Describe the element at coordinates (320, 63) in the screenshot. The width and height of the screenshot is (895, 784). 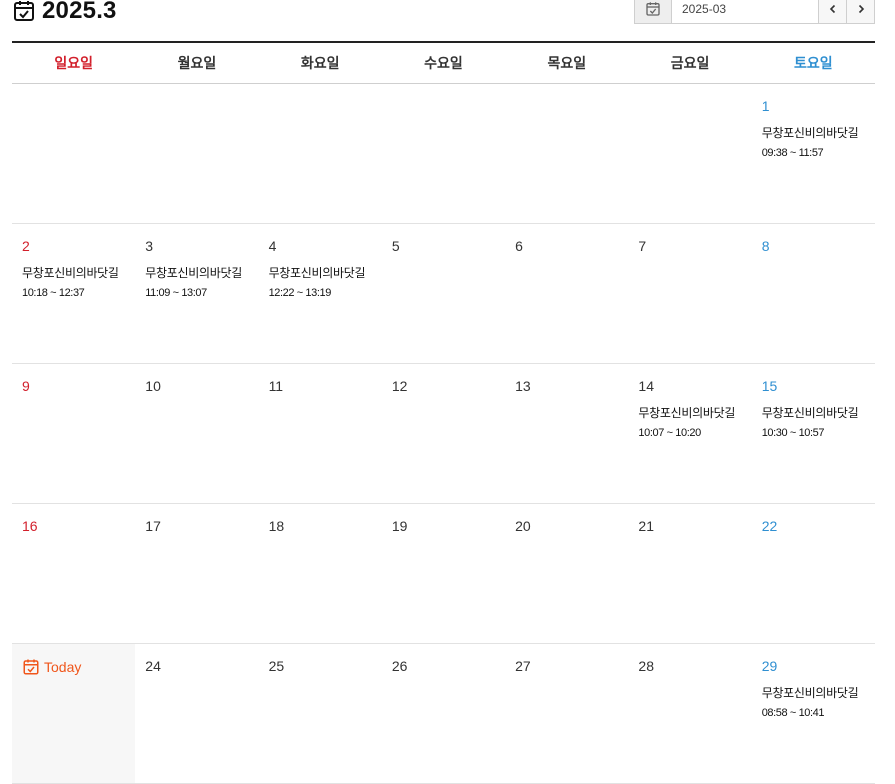
I see `weekday-label: 화요일` at that location.